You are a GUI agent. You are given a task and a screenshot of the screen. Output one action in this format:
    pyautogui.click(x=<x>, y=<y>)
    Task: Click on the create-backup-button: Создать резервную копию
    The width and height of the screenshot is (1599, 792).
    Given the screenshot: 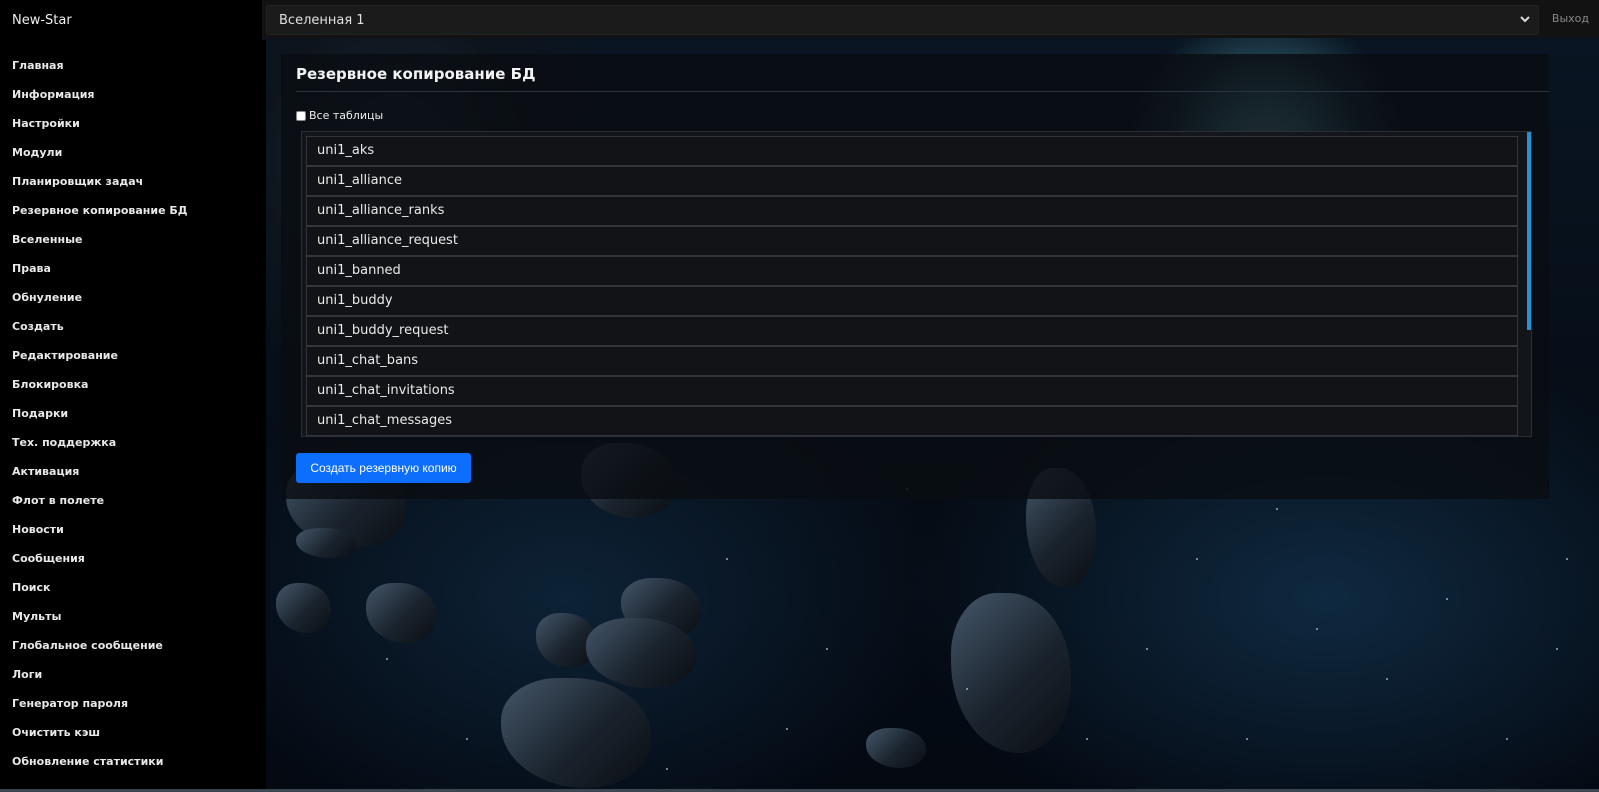 What is the action you would take?
    pyautogui.click(x=383, y=468)
    